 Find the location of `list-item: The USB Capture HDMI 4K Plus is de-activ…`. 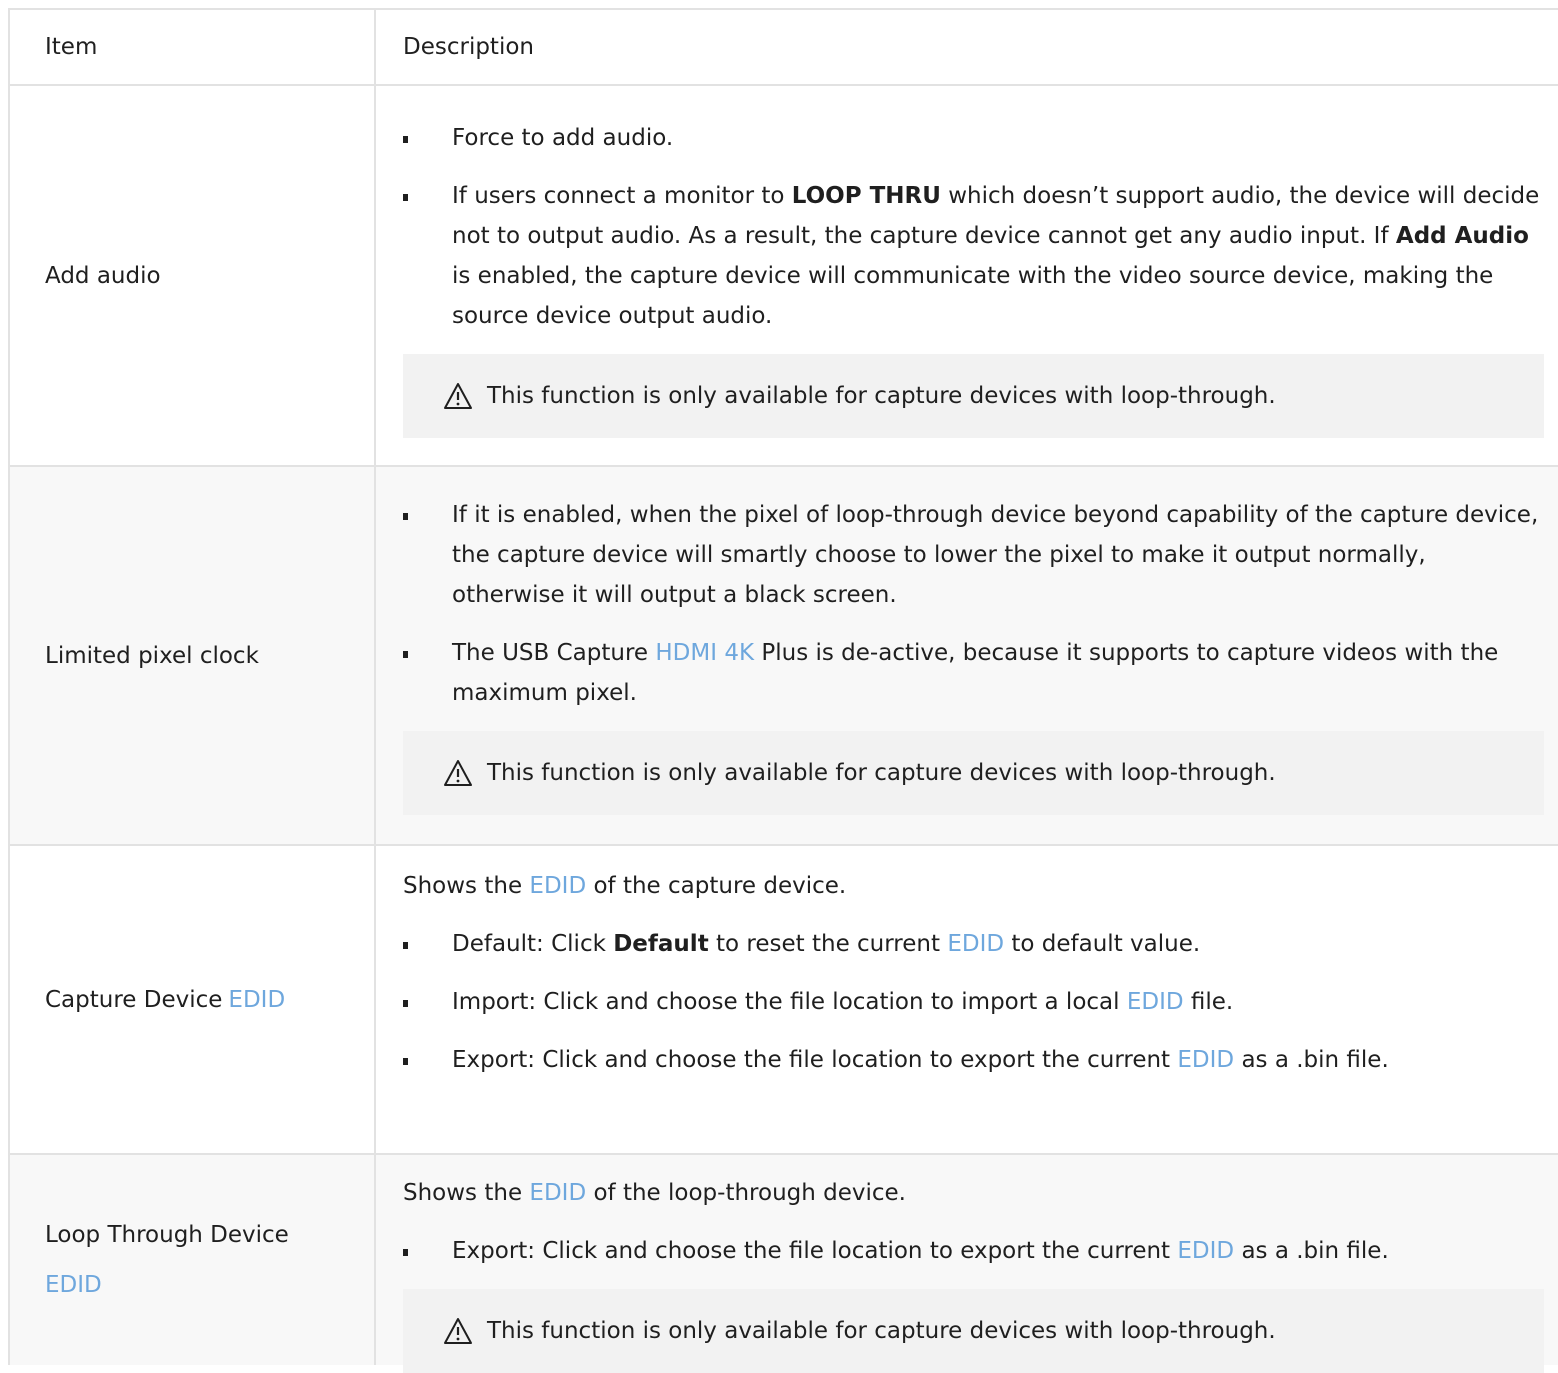

list-item: The USB Capture HDMI 4K Plus is de-activ… is located at coordinates (973, 673).